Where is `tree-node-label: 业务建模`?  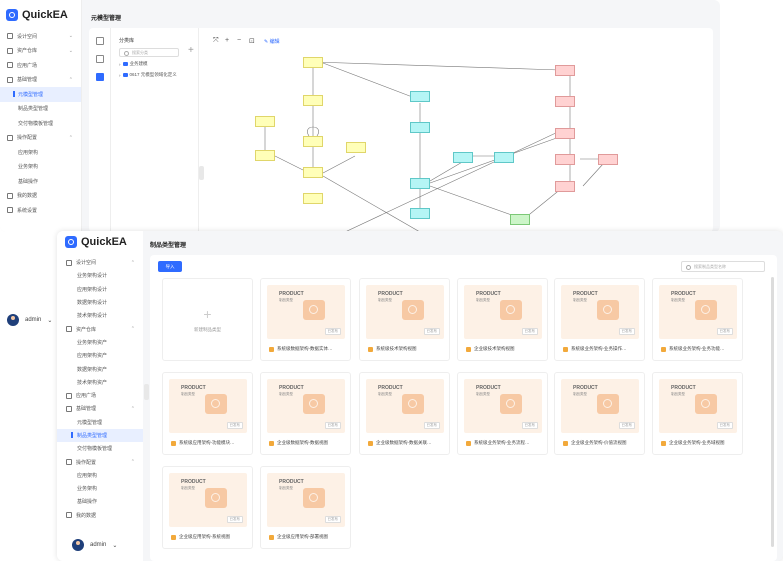
tree-node-label: 业务建模 is located at coordinates (138, 63).